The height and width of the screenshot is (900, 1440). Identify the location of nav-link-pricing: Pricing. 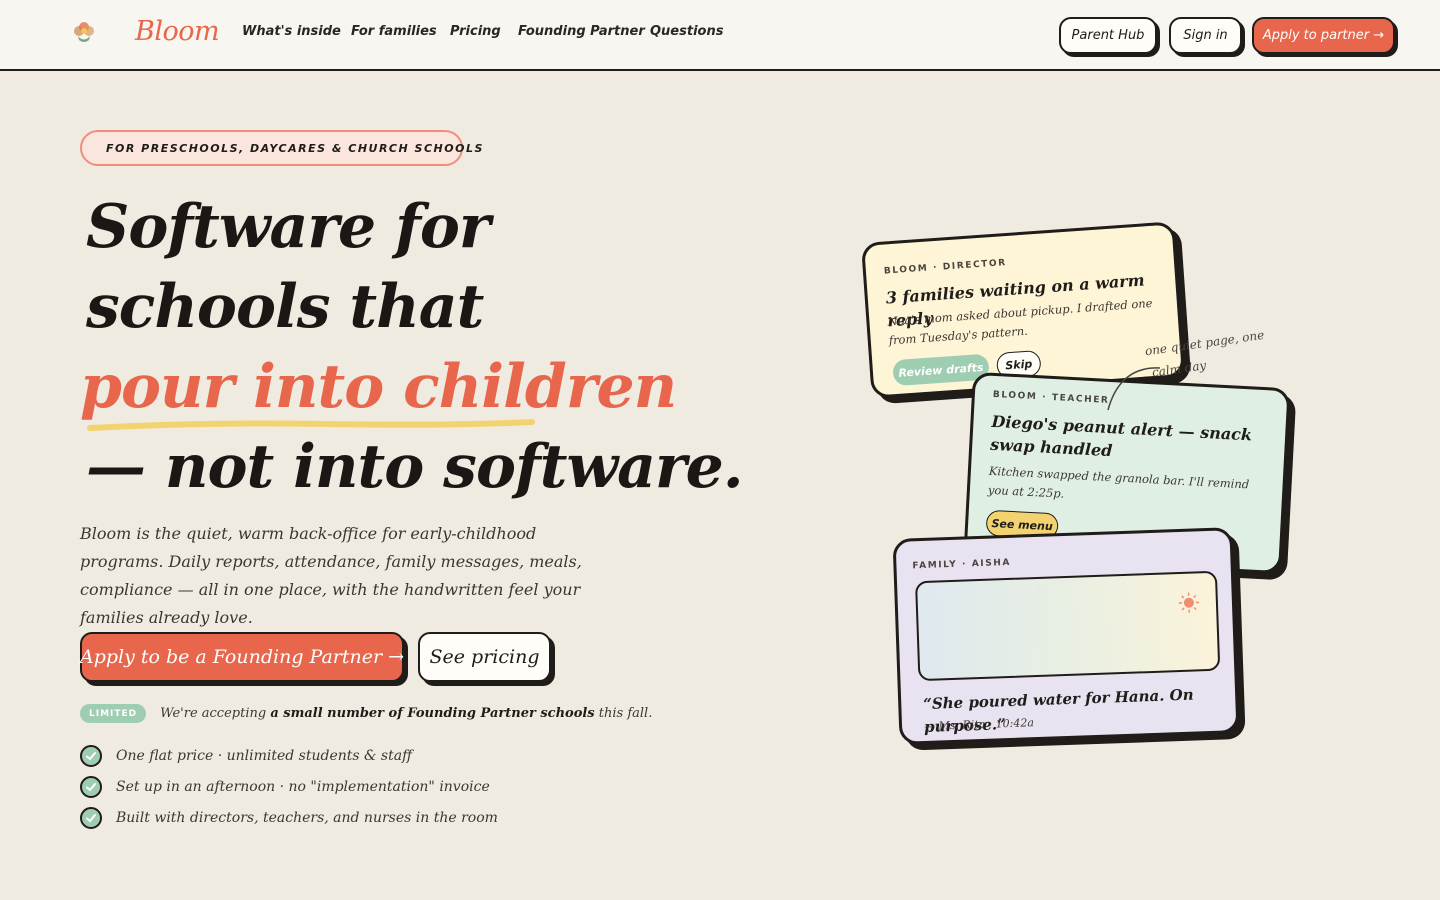
(475, 31).